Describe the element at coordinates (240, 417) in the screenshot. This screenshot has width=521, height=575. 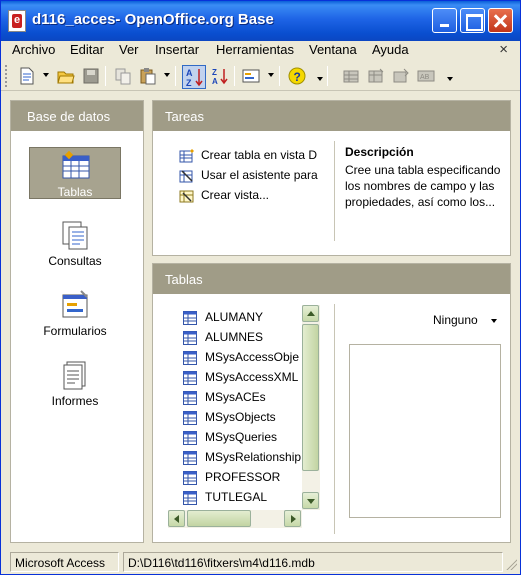
I see `table-name: MSysObjects` at that location.